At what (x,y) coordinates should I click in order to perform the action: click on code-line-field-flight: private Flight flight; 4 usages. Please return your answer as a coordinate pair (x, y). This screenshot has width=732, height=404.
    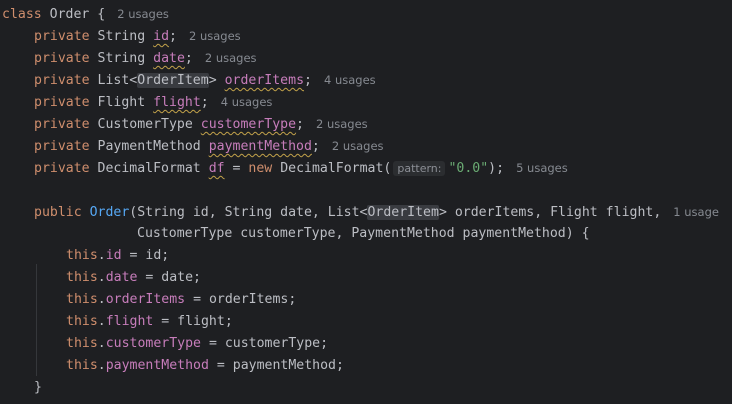
    Looking at the image, I should click on (153, 102).